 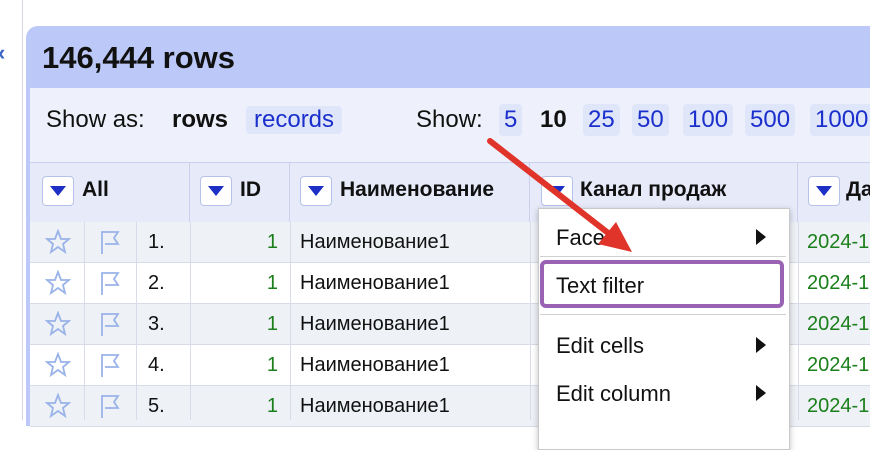 I want to click on row-number: 2., so click(x=156, y=283).